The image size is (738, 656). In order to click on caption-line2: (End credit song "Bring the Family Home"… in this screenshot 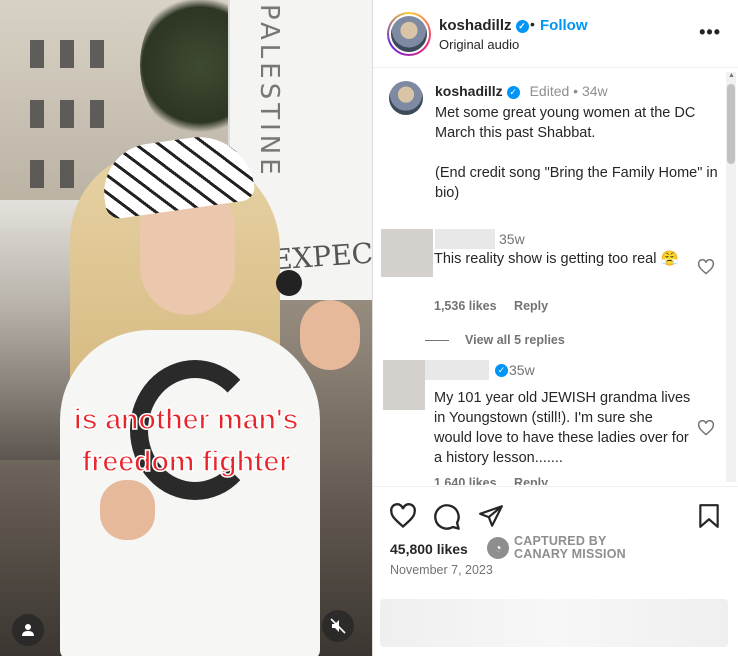, I will do `click(576, 183)`.